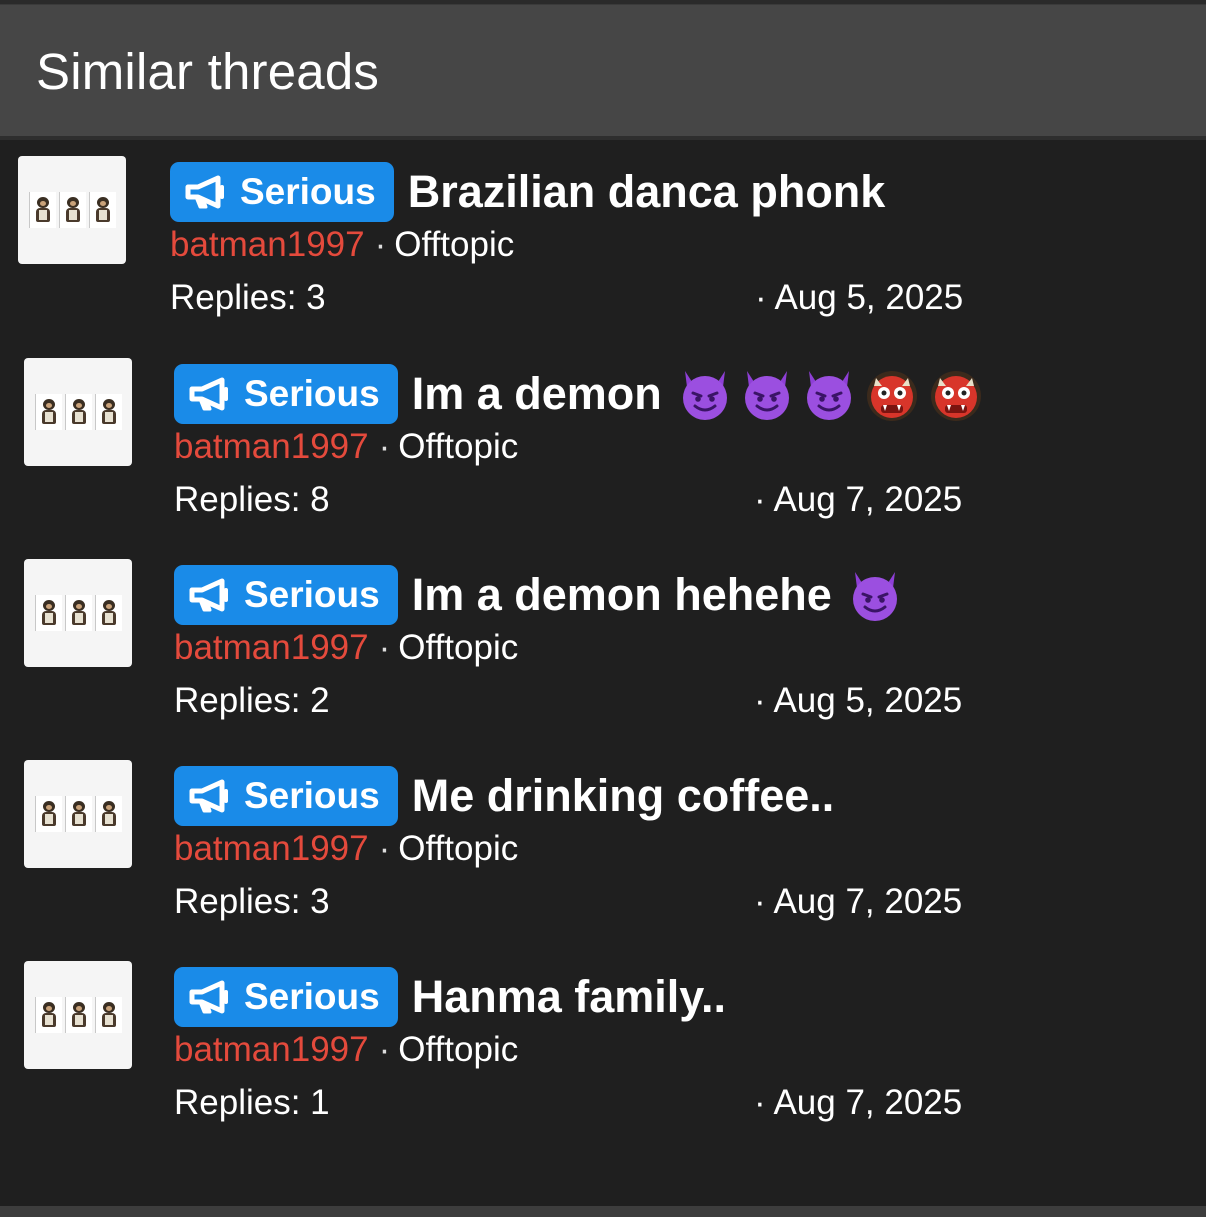 The height and width of the screenshot is (1217, 1206). What do you see at coordinates (252, 499) in the screenshot?
I see `reply-count: Replies: 8` at bounding box center [252, 499].